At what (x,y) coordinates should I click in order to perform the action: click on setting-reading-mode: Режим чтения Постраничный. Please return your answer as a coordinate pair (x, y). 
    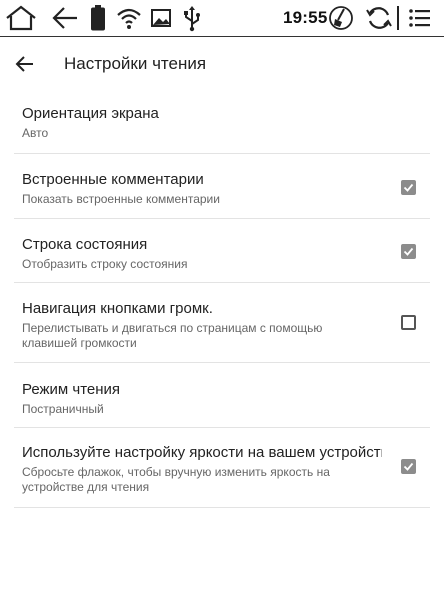
    Looking at the image, I should click on (222, 395).